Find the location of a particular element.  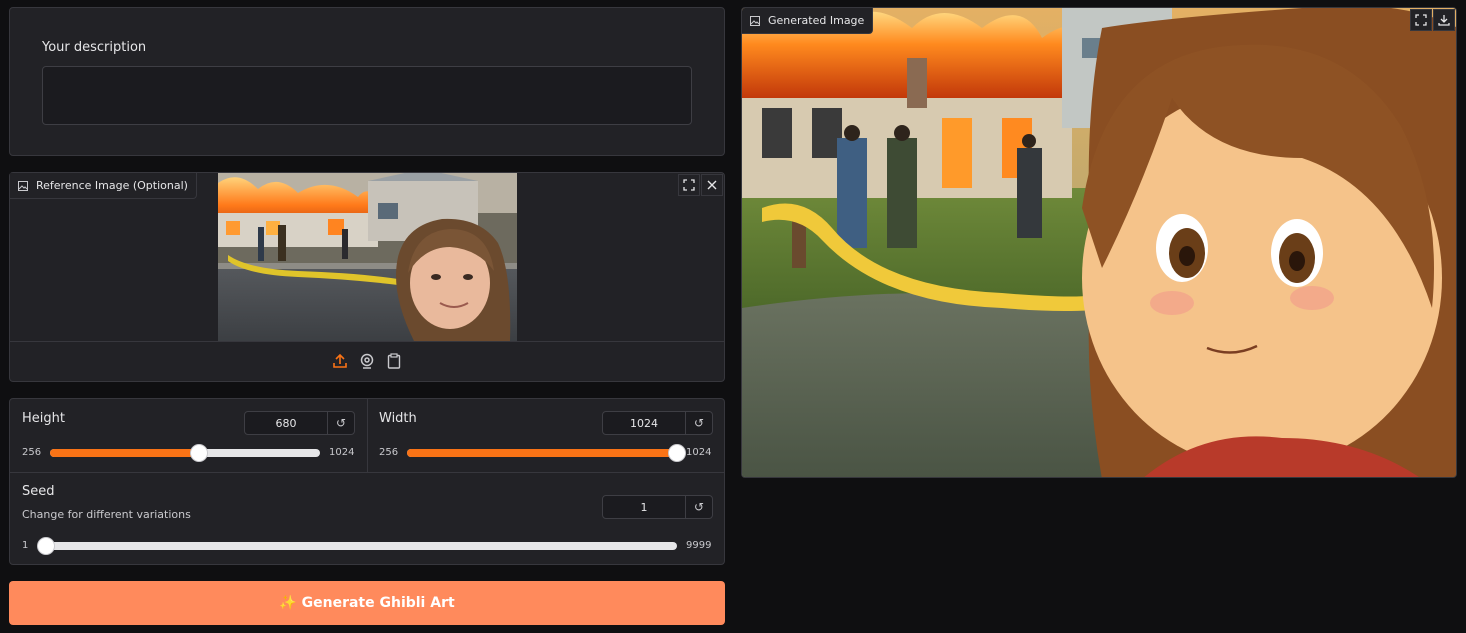

height-slider is located at coordinates (185, 453).